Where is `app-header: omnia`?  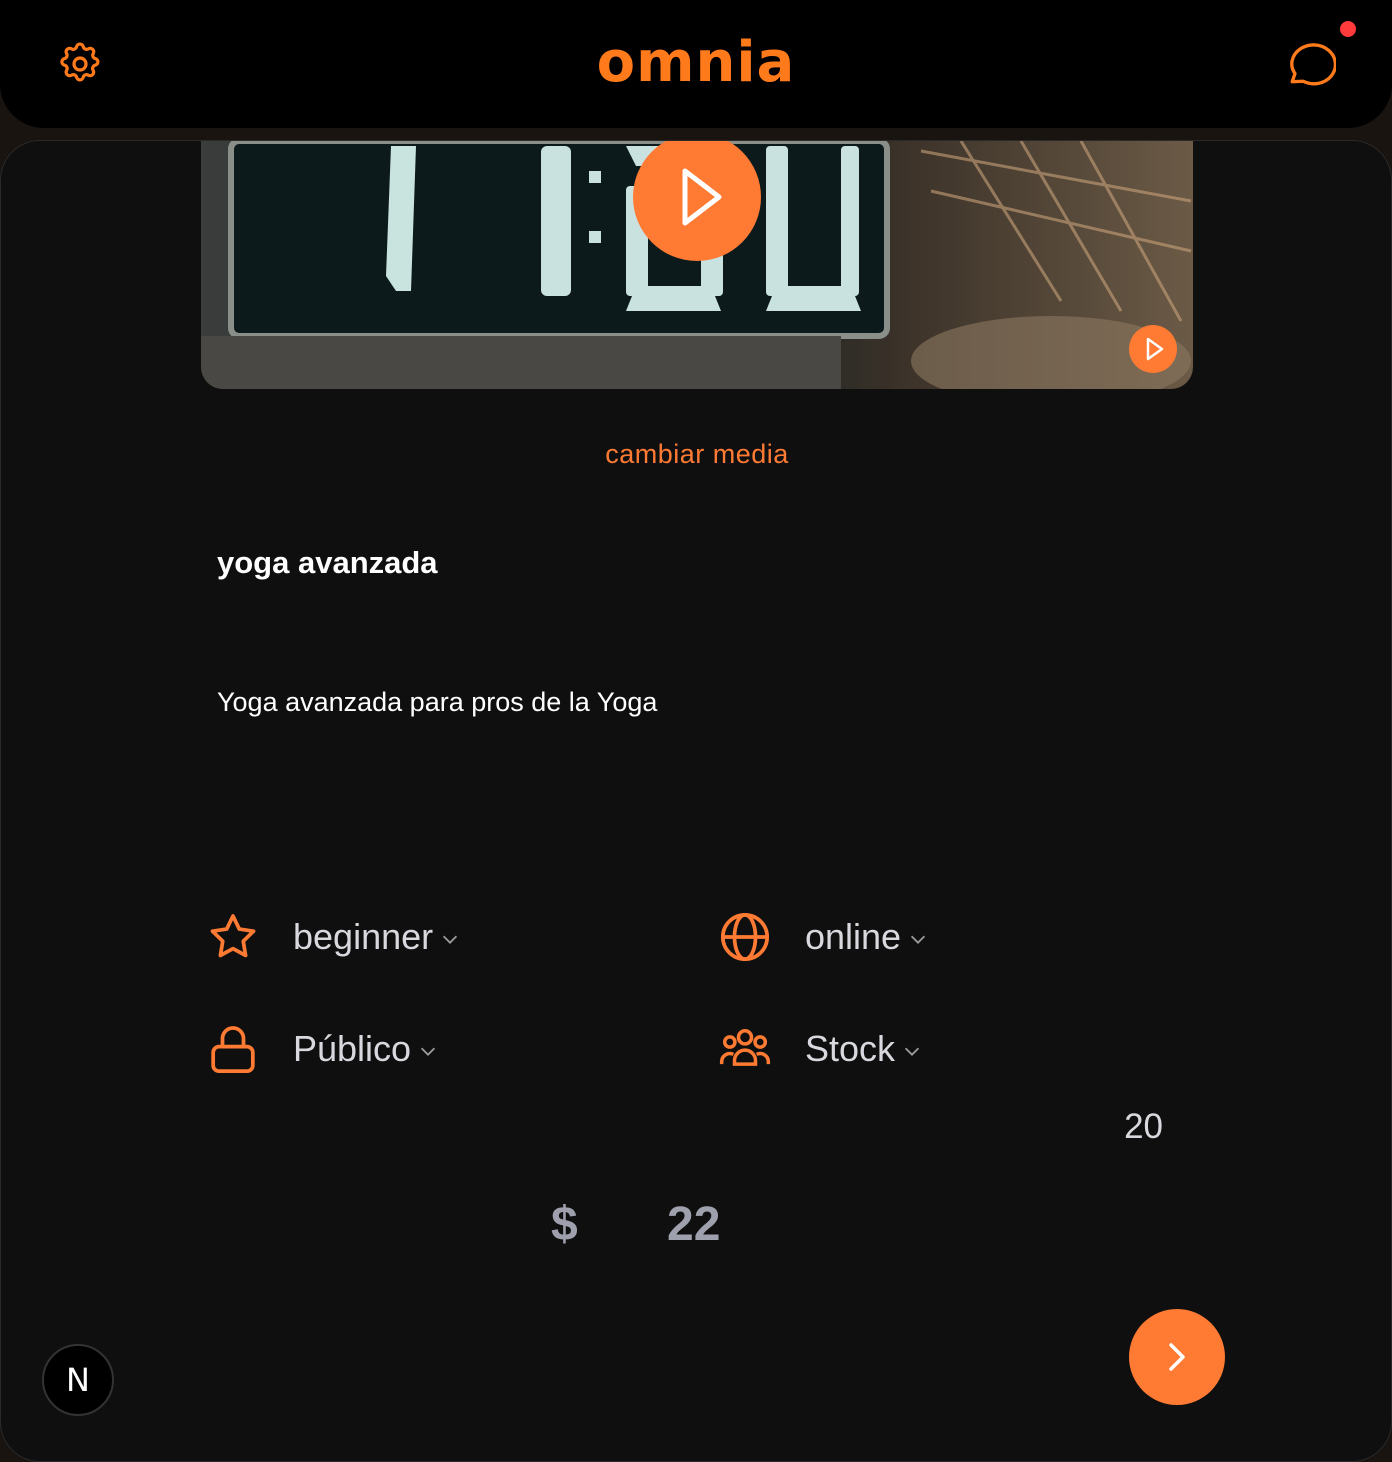 app-header: omnia is located at coordinates (696, 64).